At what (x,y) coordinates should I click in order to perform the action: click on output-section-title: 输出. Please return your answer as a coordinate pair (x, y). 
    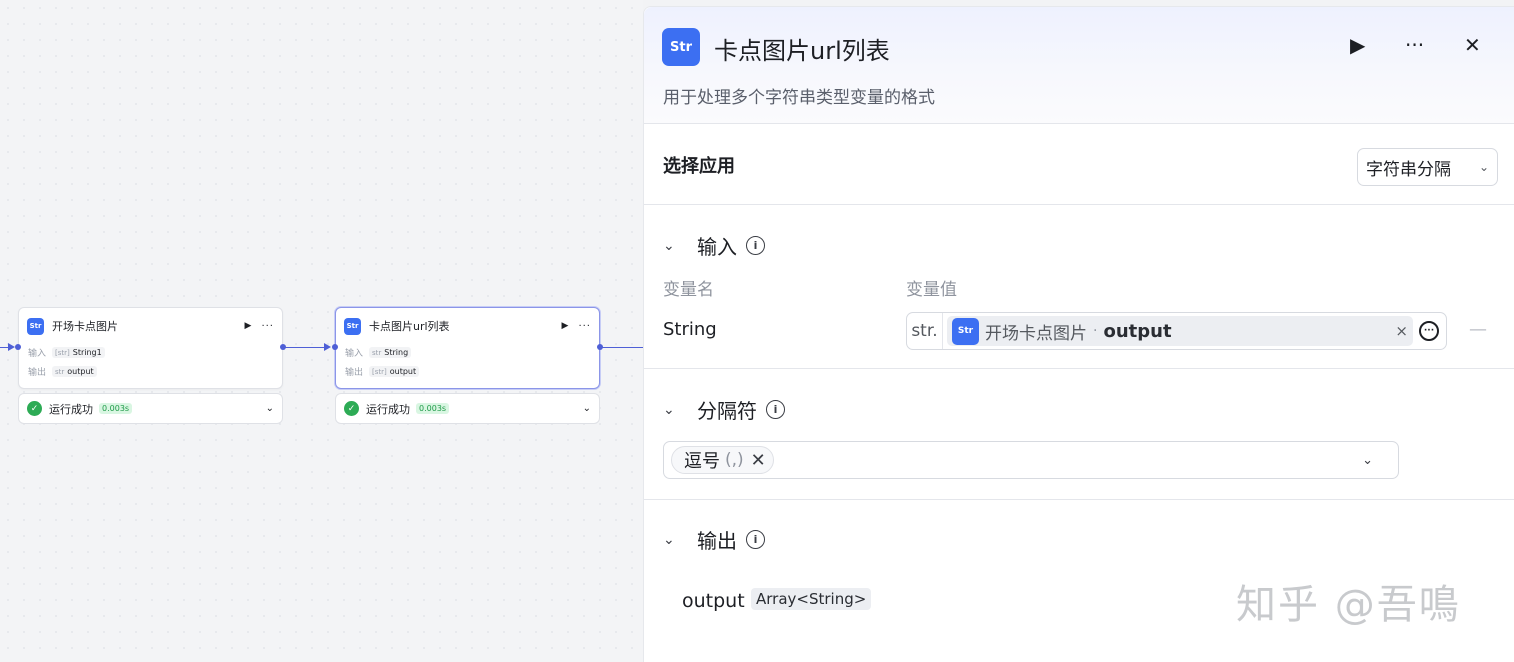
    Looking at the image, I should click on (717, 541).